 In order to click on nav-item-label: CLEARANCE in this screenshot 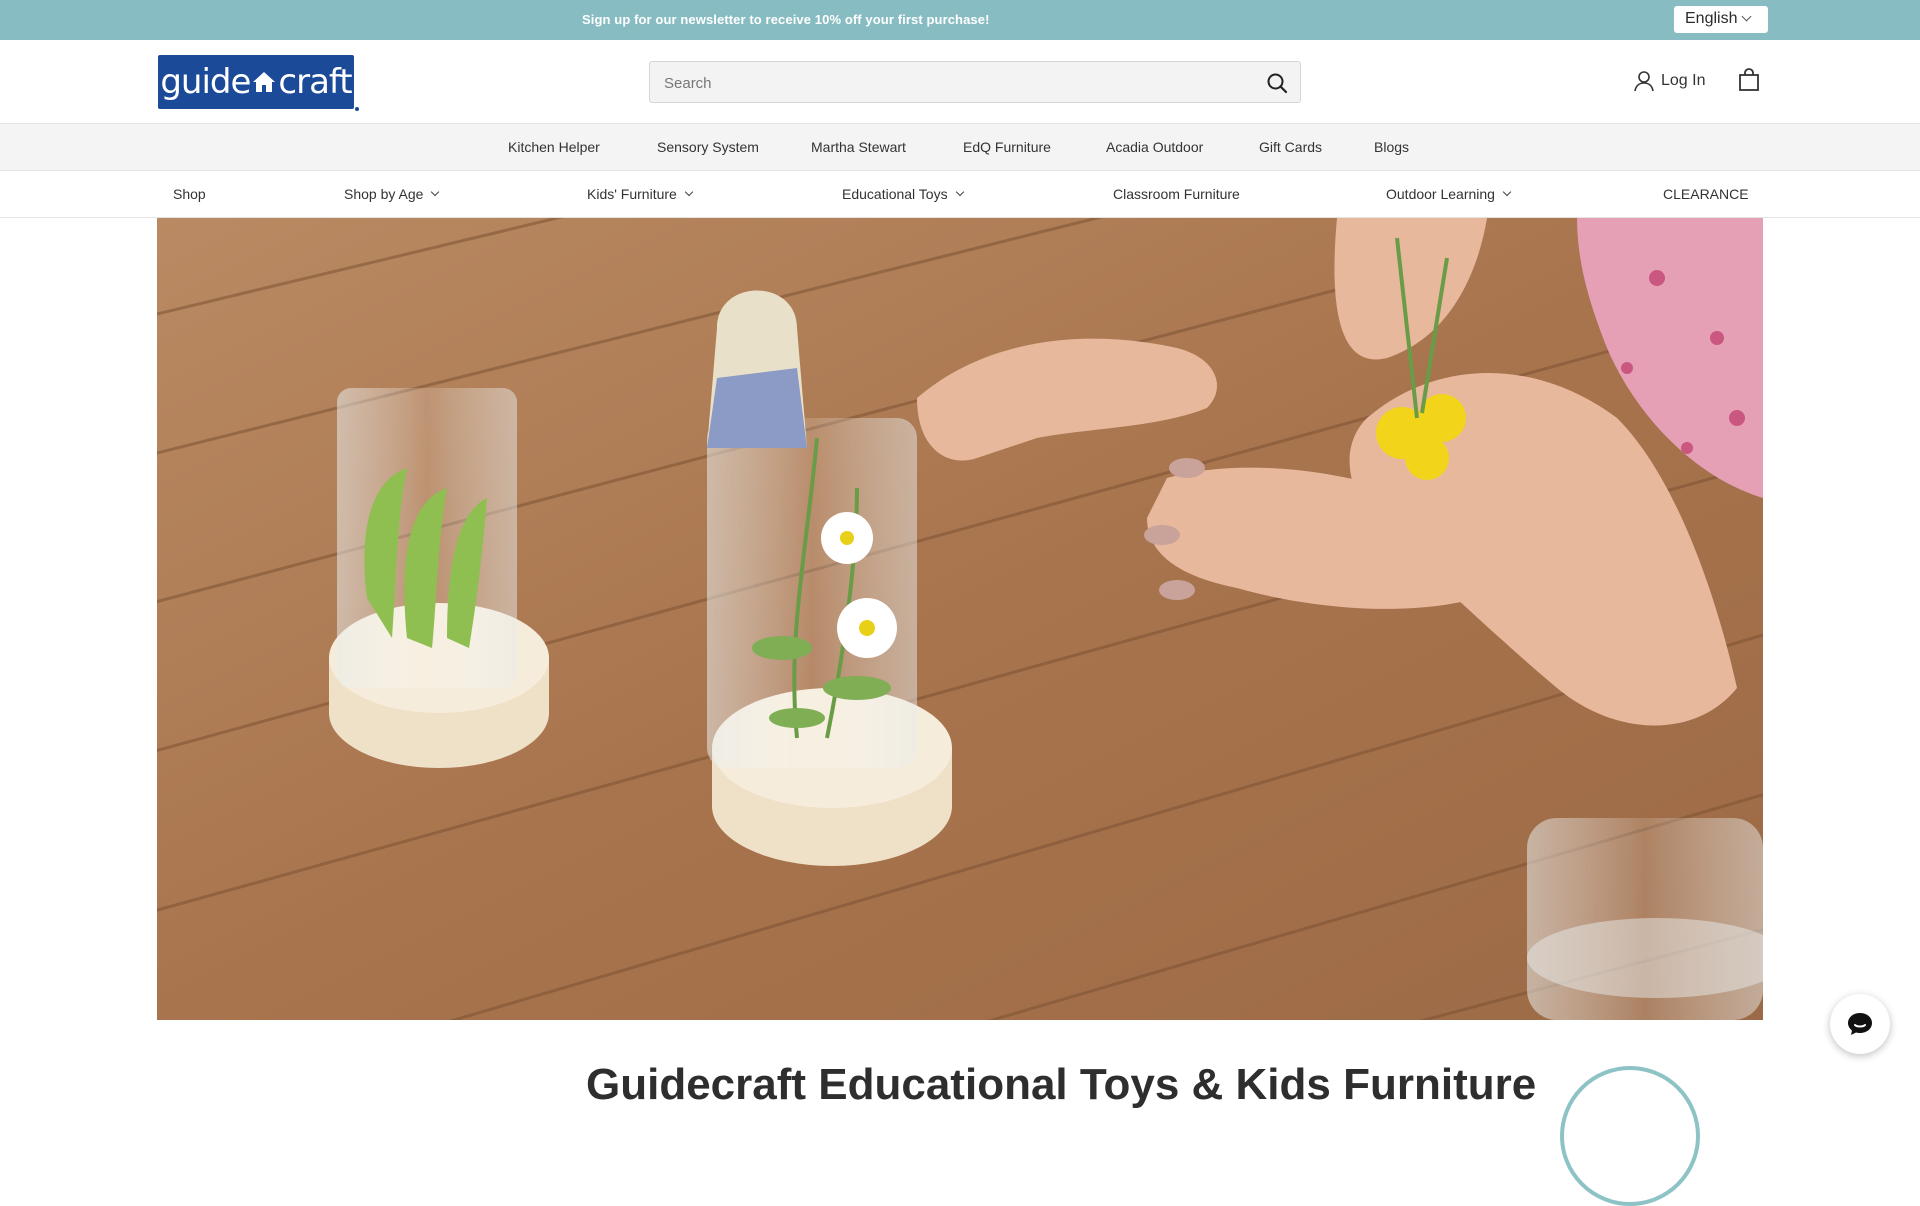, I will do `click(1706, 194)`.